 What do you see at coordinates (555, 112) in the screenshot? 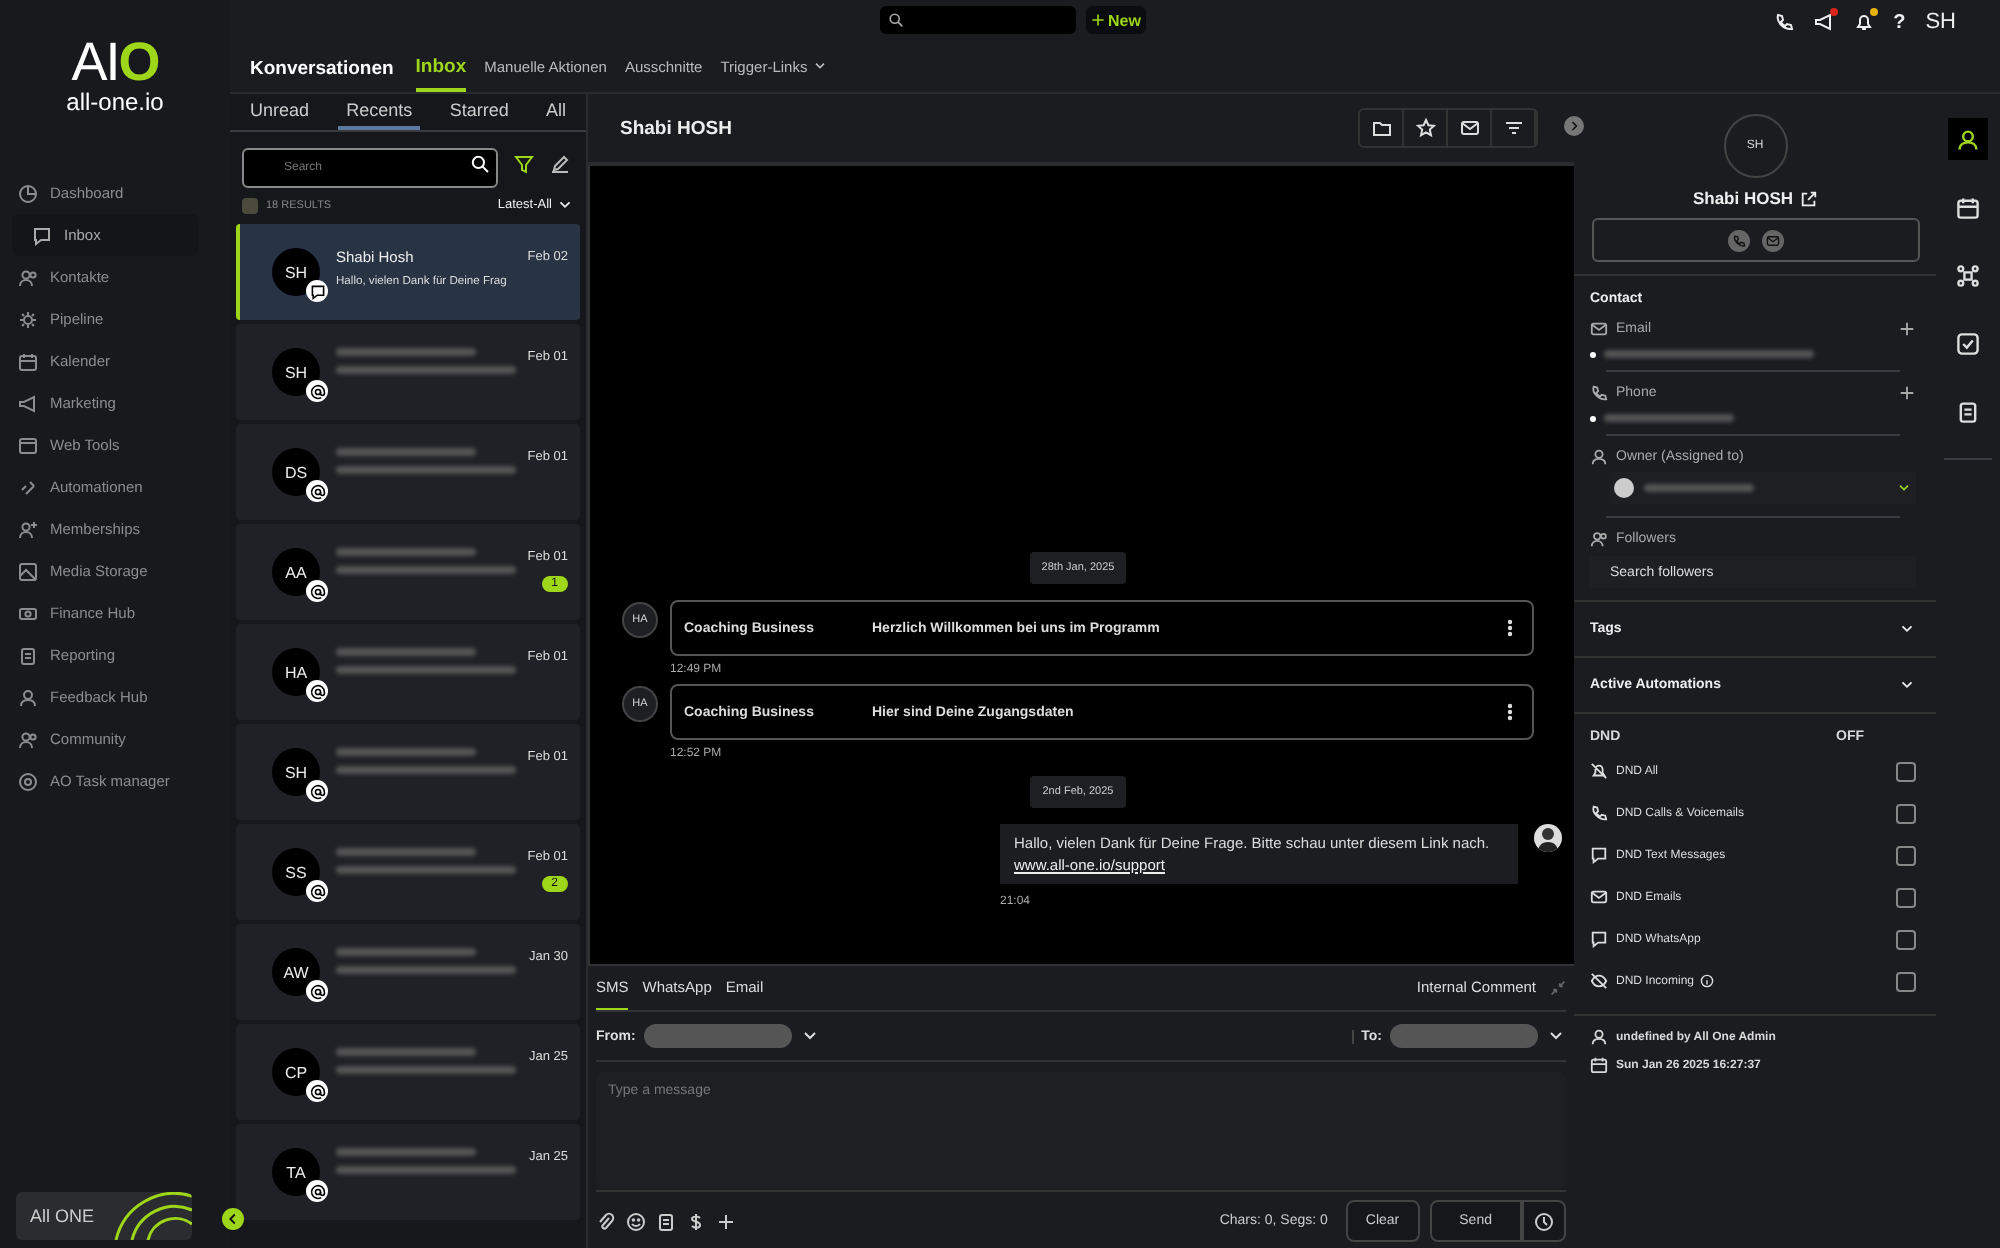
I see `filter-tab: All` at bounding box center [555, 112].